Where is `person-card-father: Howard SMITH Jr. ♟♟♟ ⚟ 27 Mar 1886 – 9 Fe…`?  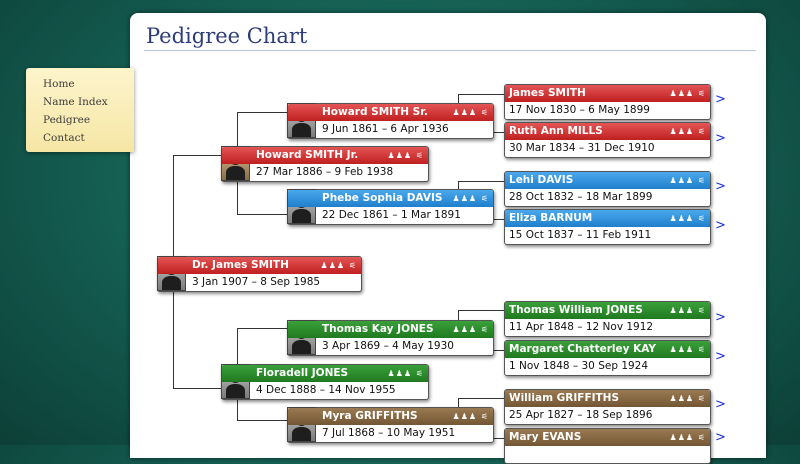
person-card-father: Howard SMITH Jr. ♟♟♟ ⚟ 27 Mar 1886 – 9 Fe… is located at coordinates (325, 164).